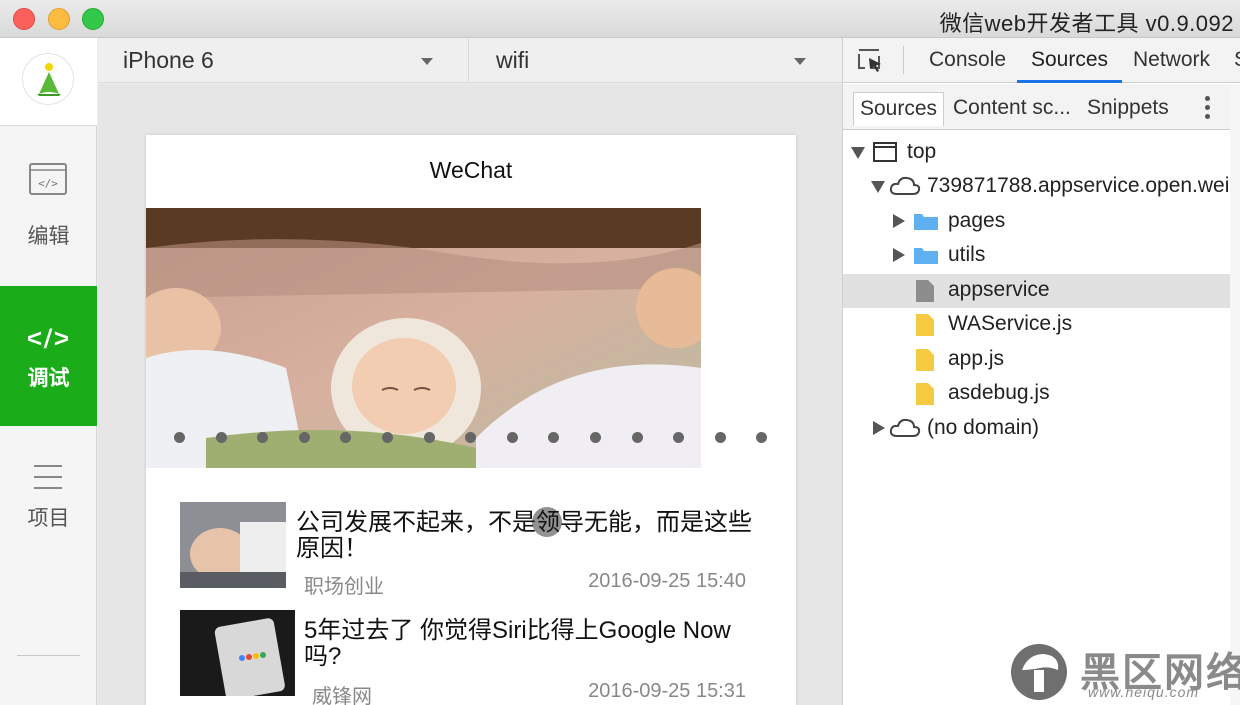  What do you see at coordinates (976, 358) in the screenshot?
I see `tree-label: app.js` at bounding box center [976, 358].